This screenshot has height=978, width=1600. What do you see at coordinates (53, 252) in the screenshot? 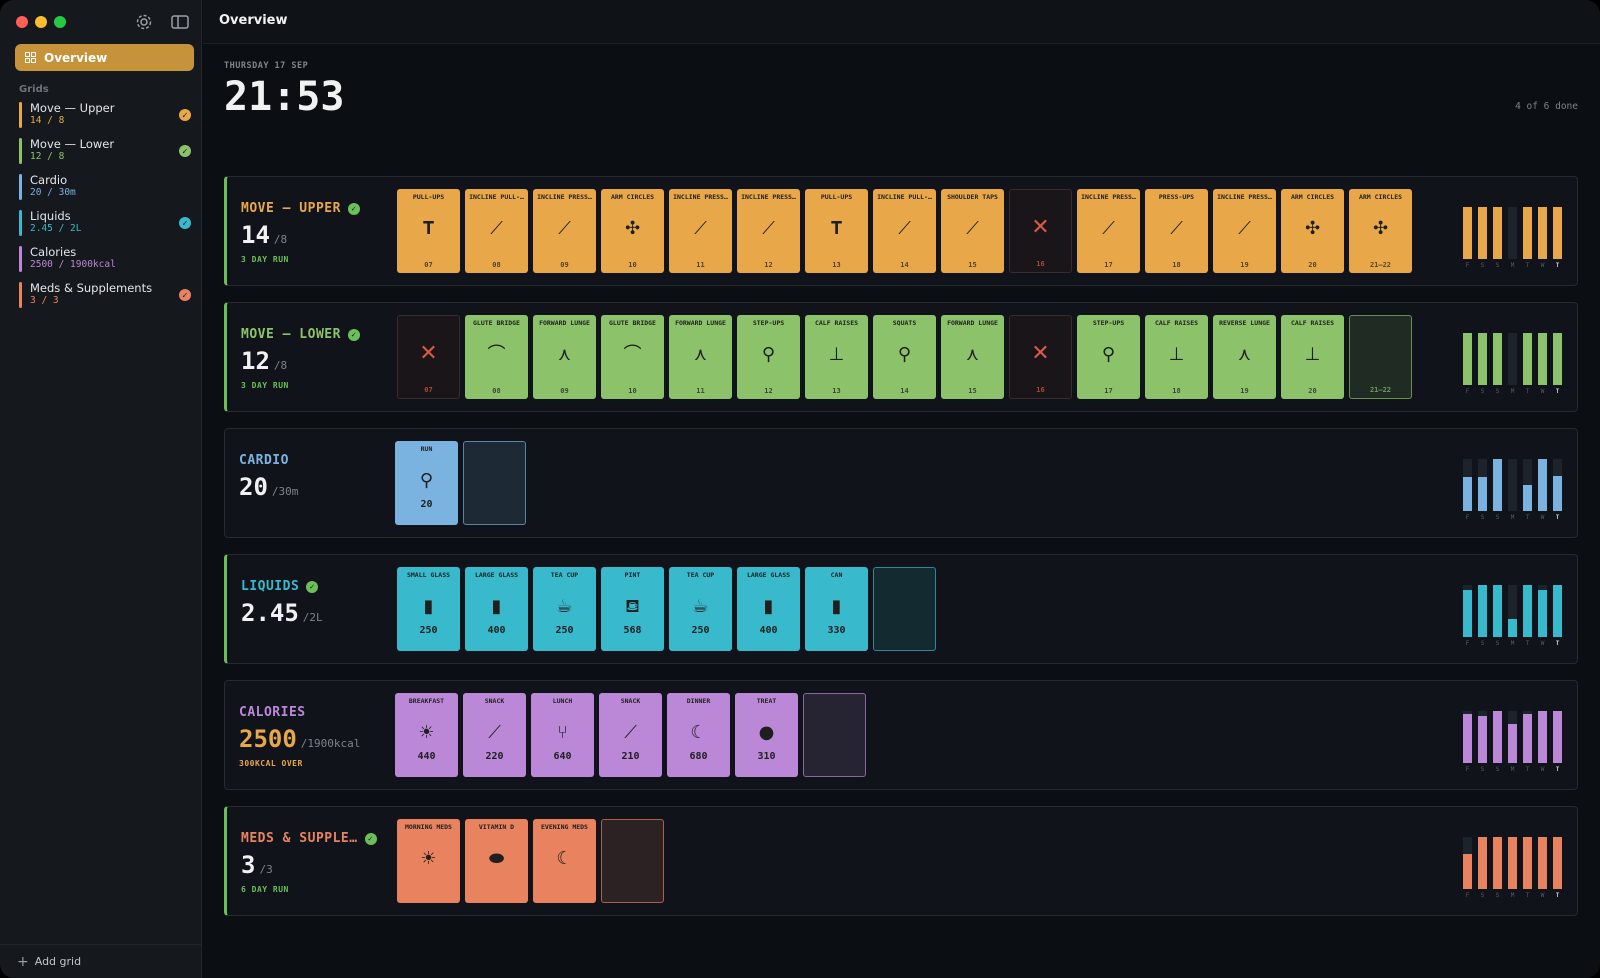
I see `grid-name: Calories` at bounding box center [53, 252].